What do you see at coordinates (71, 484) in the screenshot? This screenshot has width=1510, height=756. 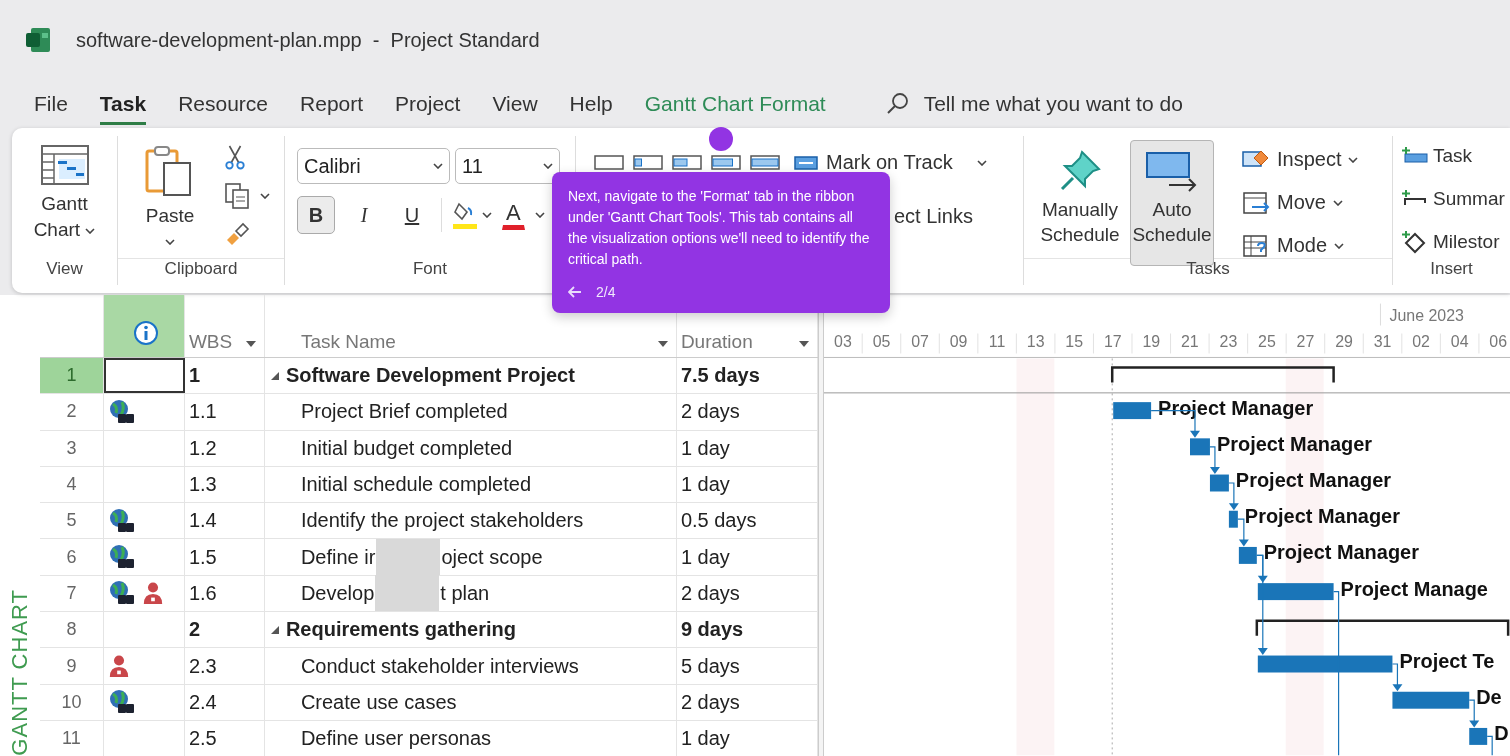 I see `row-number: 4` at bounding box center [71, 484].